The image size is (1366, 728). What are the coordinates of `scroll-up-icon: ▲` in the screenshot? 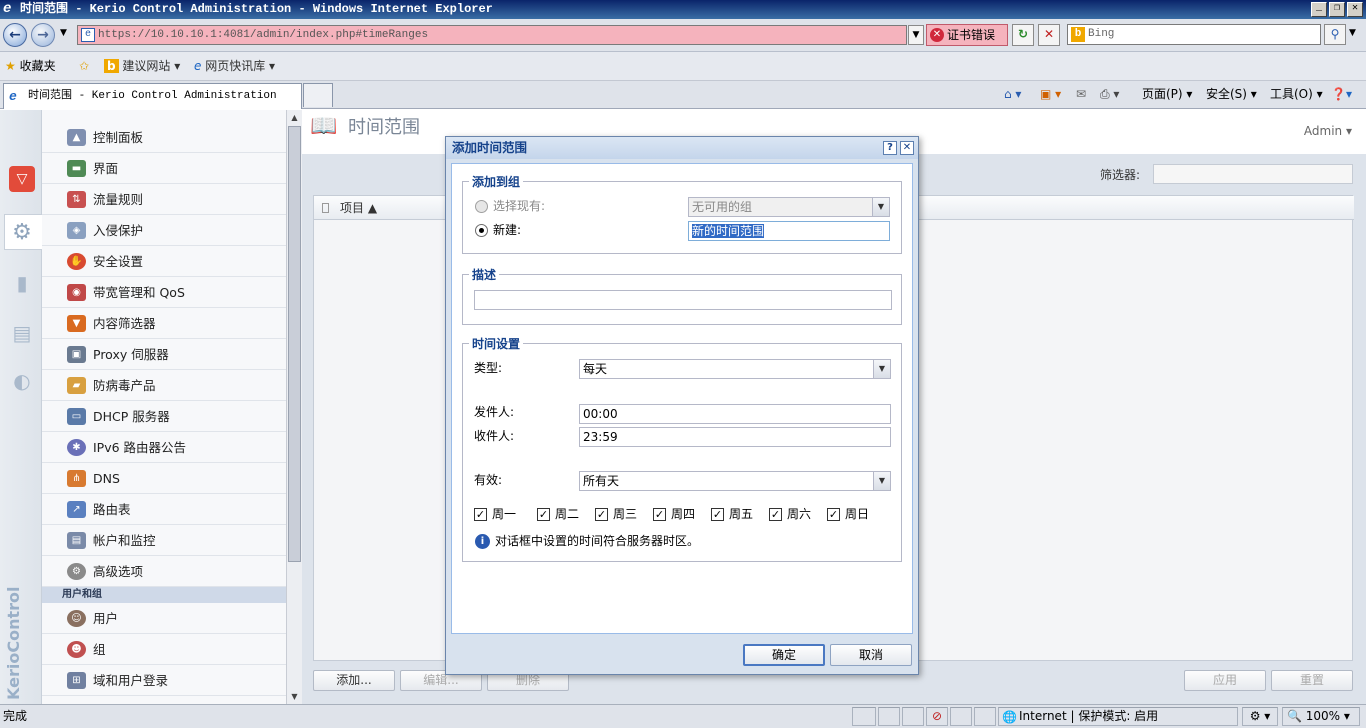 It's located at (294, 117).